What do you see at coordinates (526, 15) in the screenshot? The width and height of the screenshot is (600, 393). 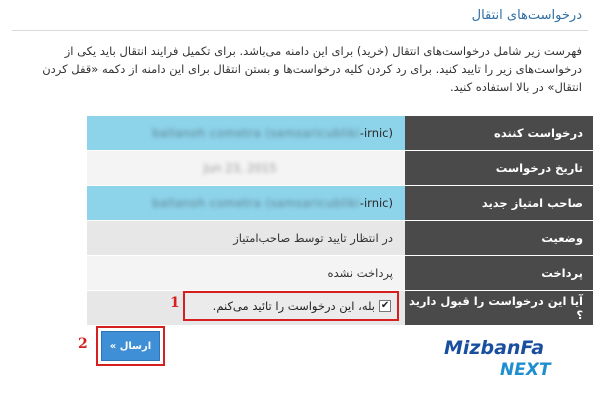 I see `page-title: درخواست‌های انتقال` at bounding box center [526, 15].